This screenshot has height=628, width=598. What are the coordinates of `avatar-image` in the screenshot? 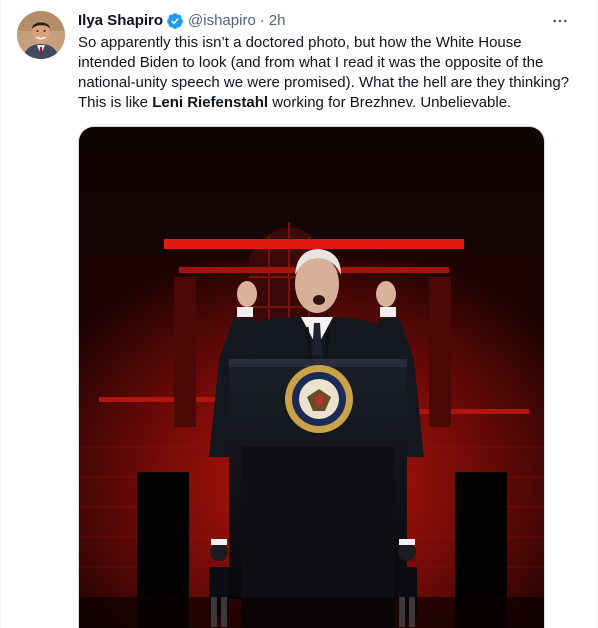 It's located at (41, 35).